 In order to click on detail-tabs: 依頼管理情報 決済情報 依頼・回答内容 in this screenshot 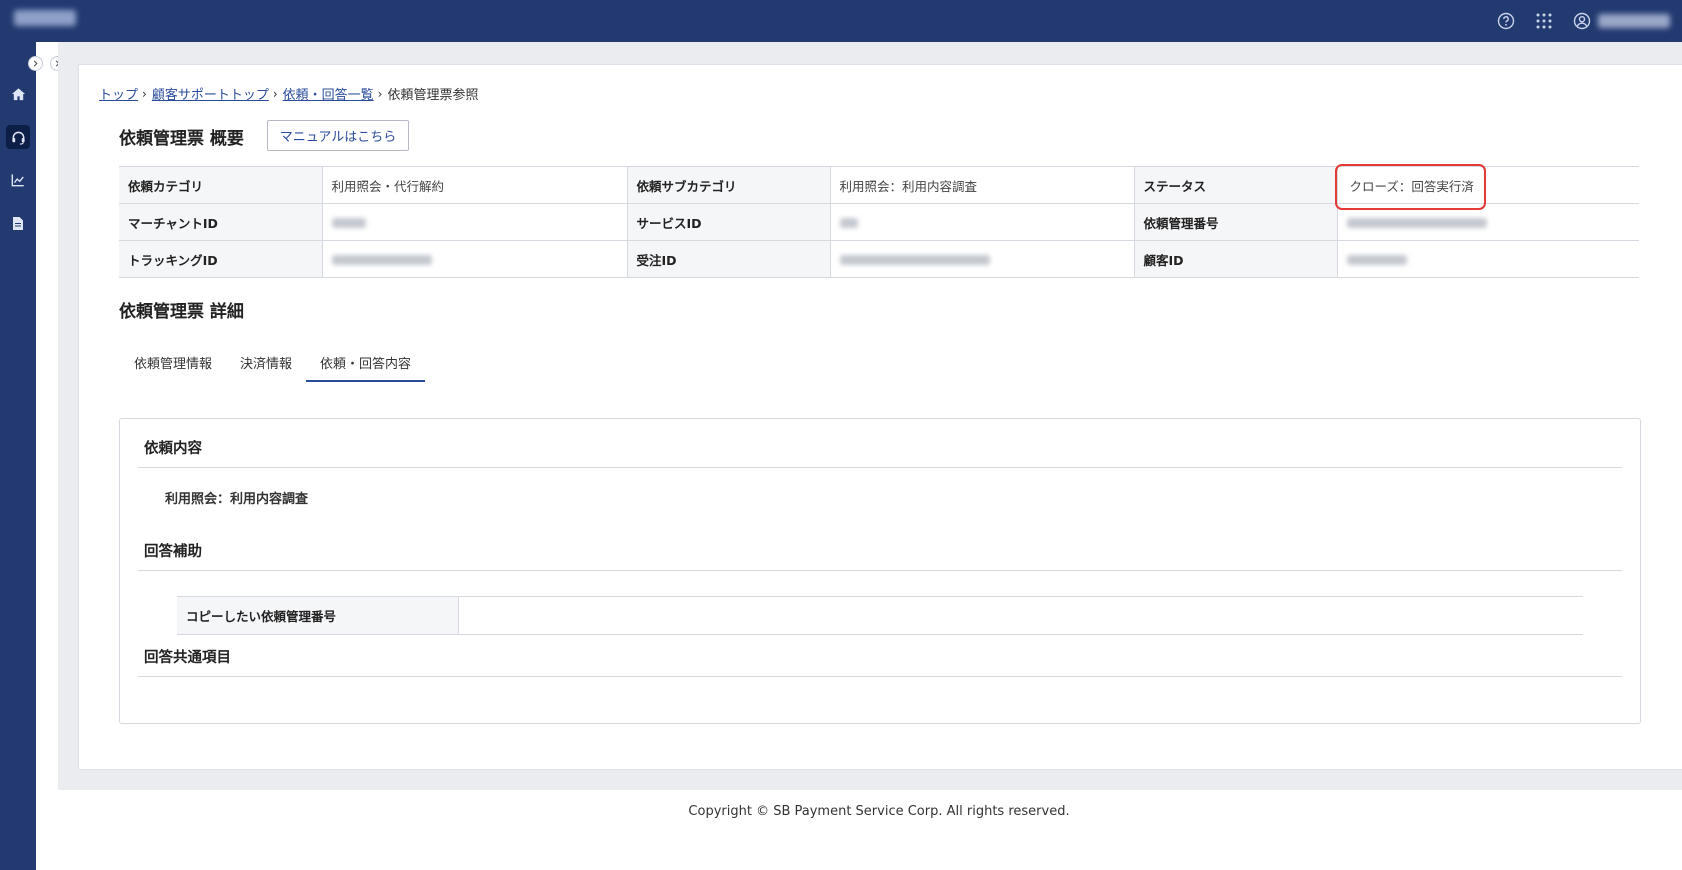, I will do `click(273, 366)`.